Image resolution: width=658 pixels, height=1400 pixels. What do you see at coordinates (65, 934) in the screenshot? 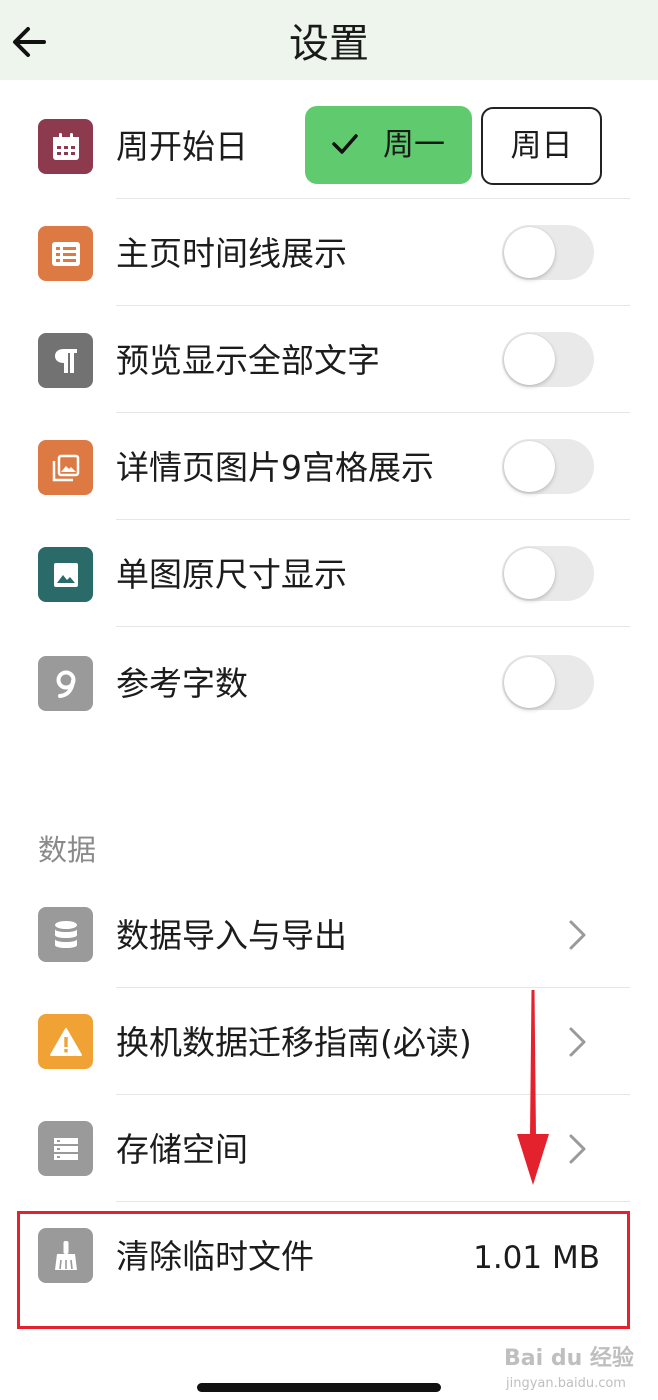
I see `database-icon` at bounding box center [65, 934].